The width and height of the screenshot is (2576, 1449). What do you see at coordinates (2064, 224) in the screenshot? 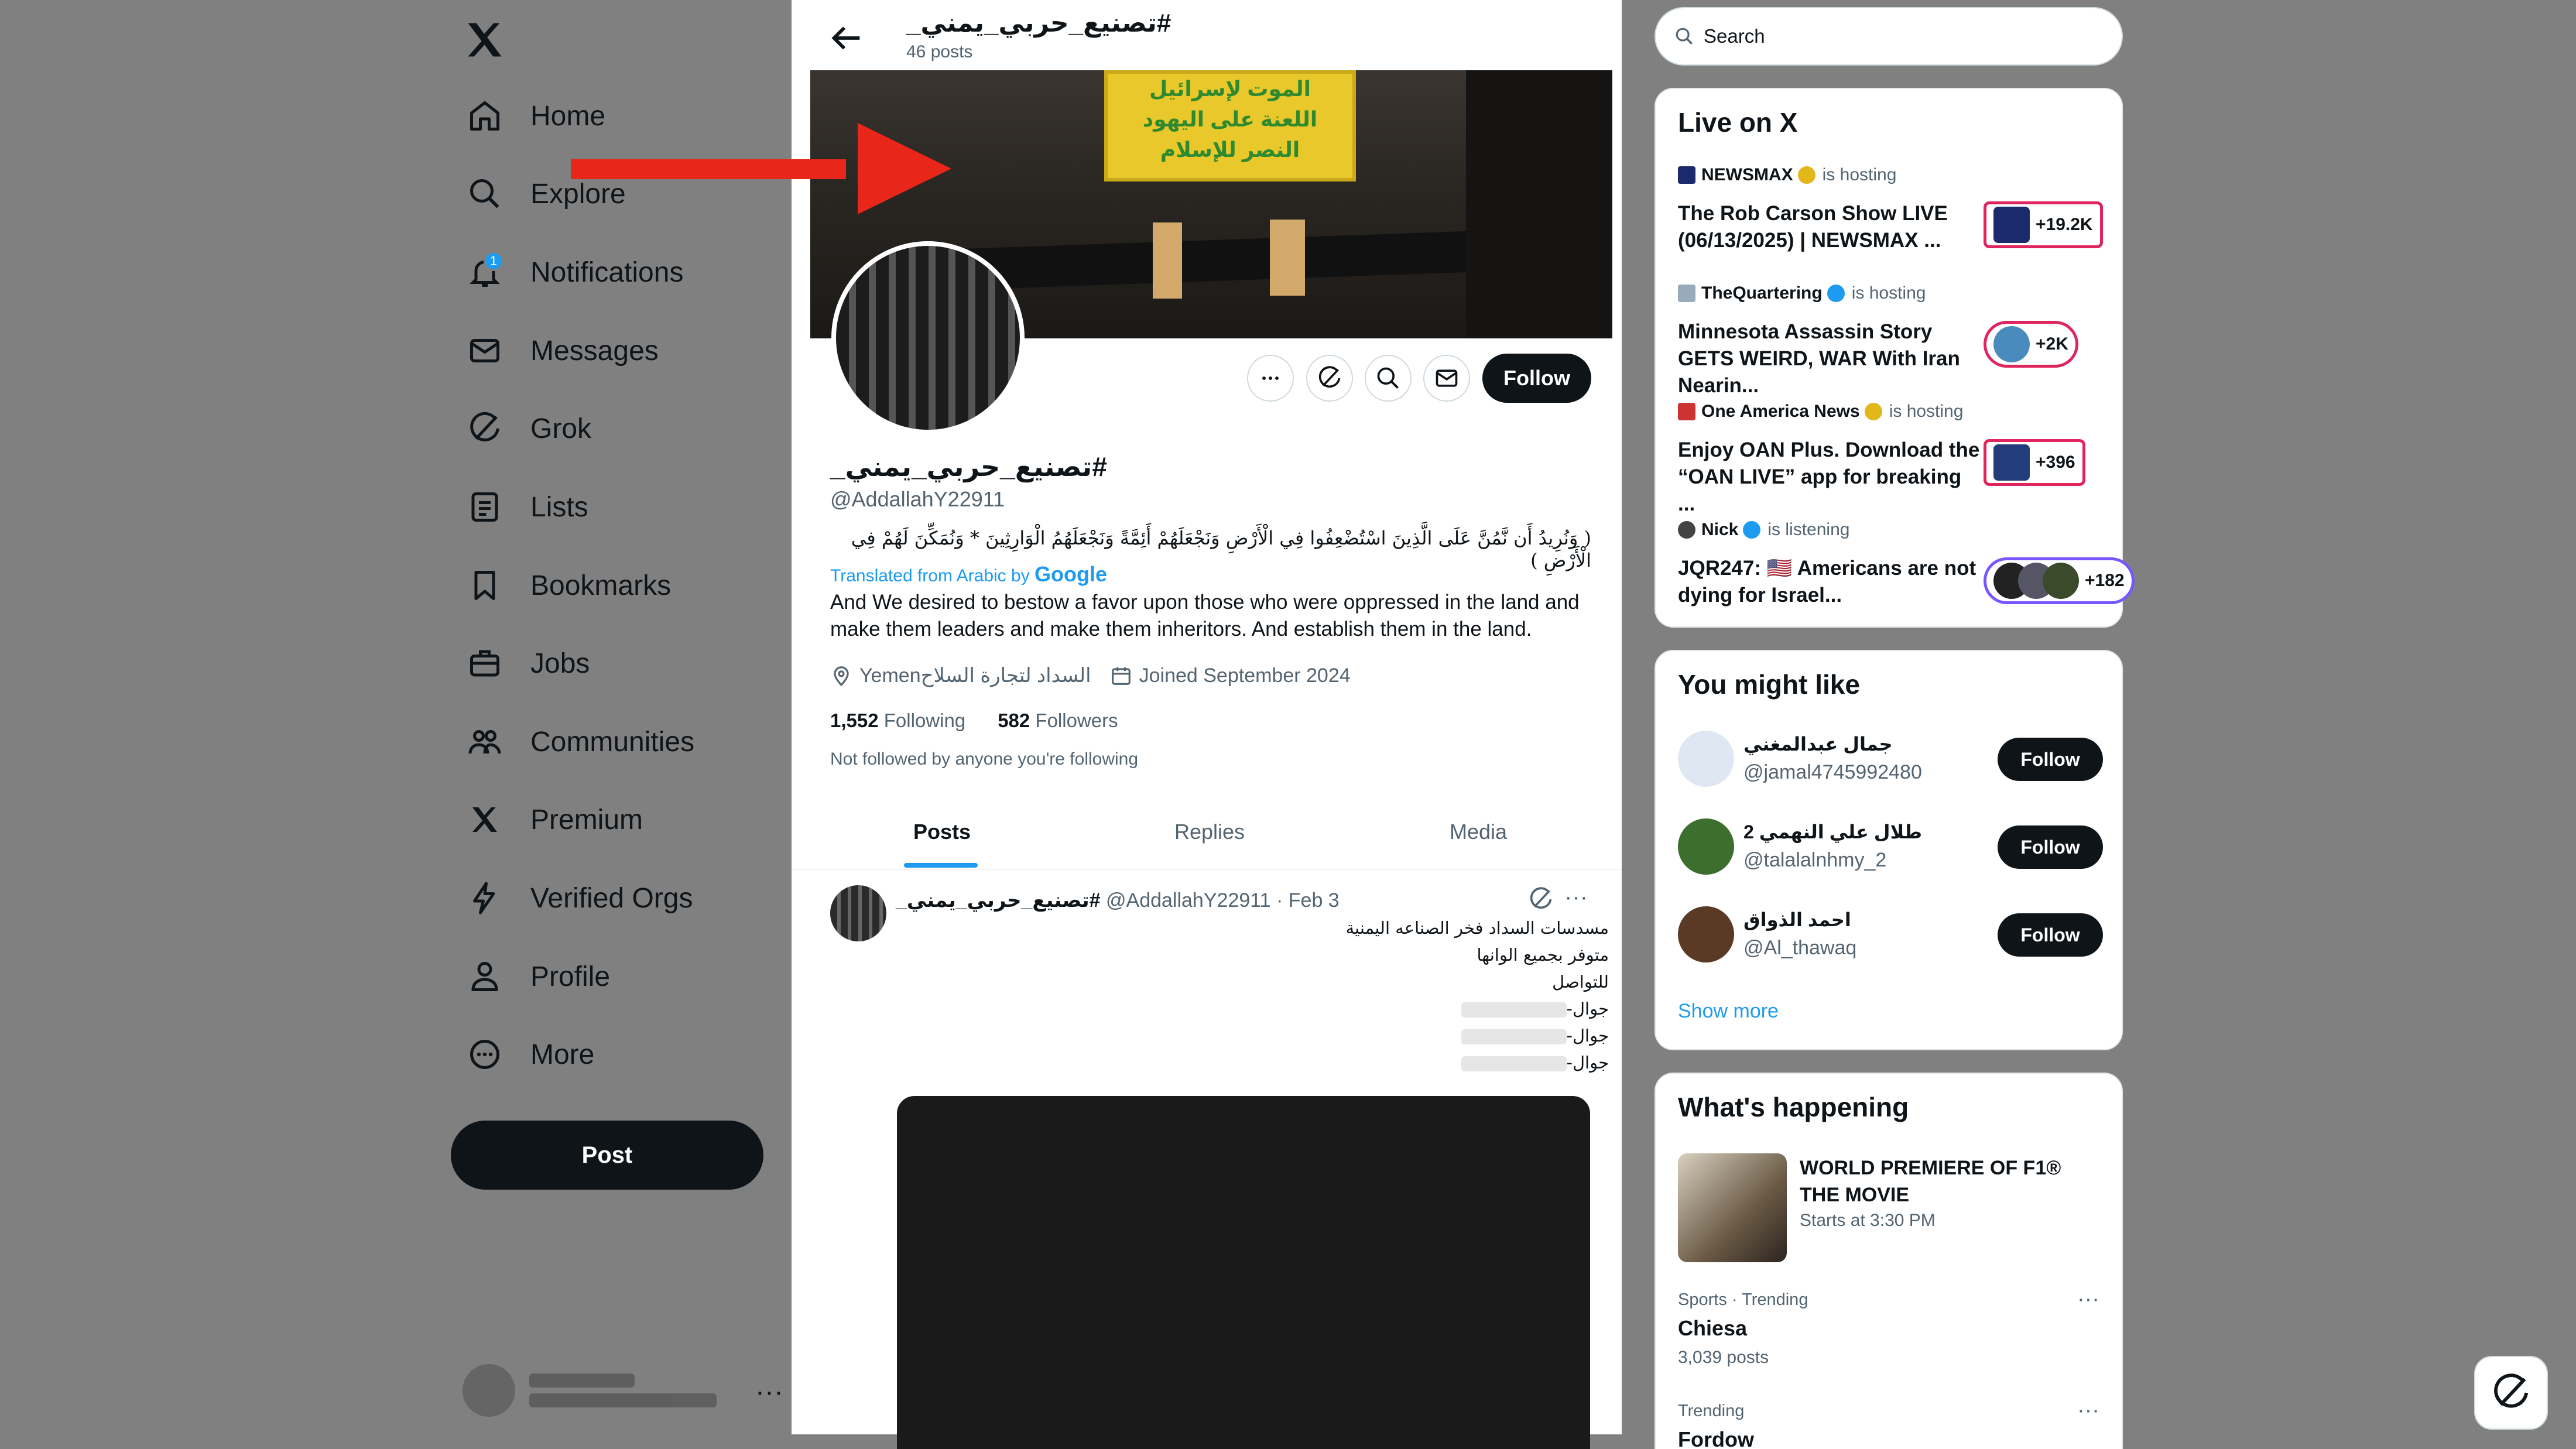
I see `live-count: +19.2K` at bounding box center [2064, 224].